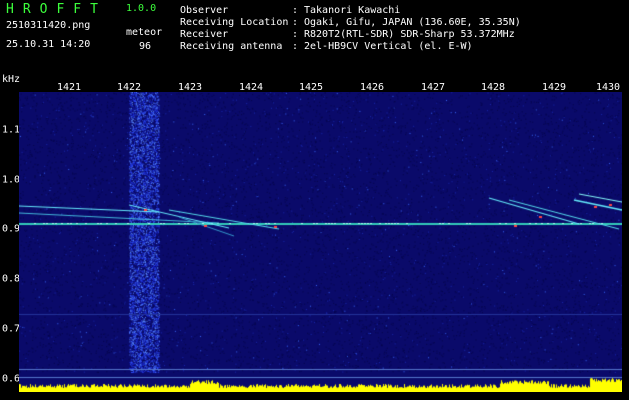 This screenshot has width=629, height=400. Describe the element at coordinates (141, 8) in the screenshot. I see `app-version: 1.0.0` at that location.